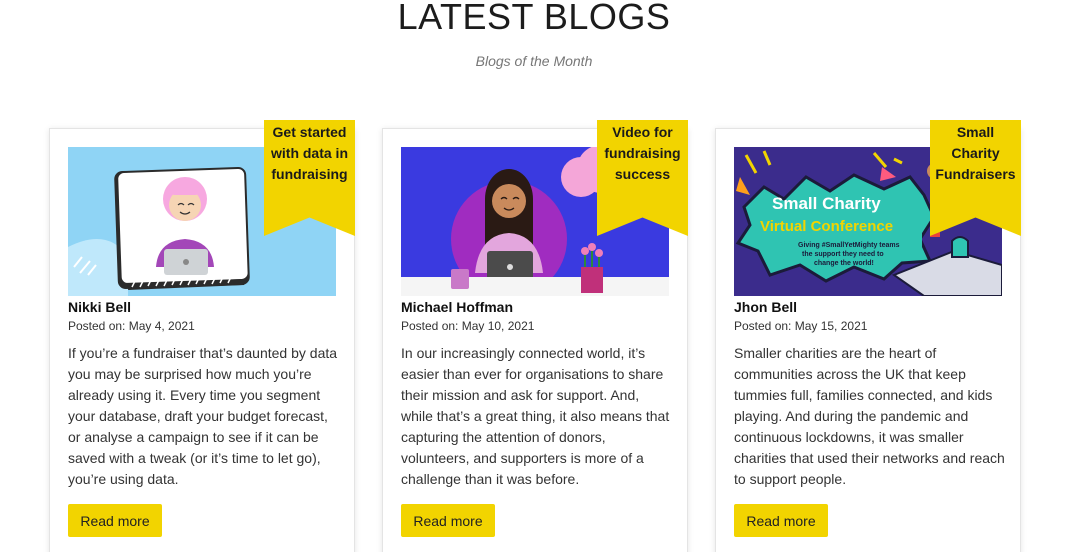 Image resolution: width=1075 pixels, height=552 pixels. I want to click on post-date: Posted on: May 4, 2021, so click(131, 326).